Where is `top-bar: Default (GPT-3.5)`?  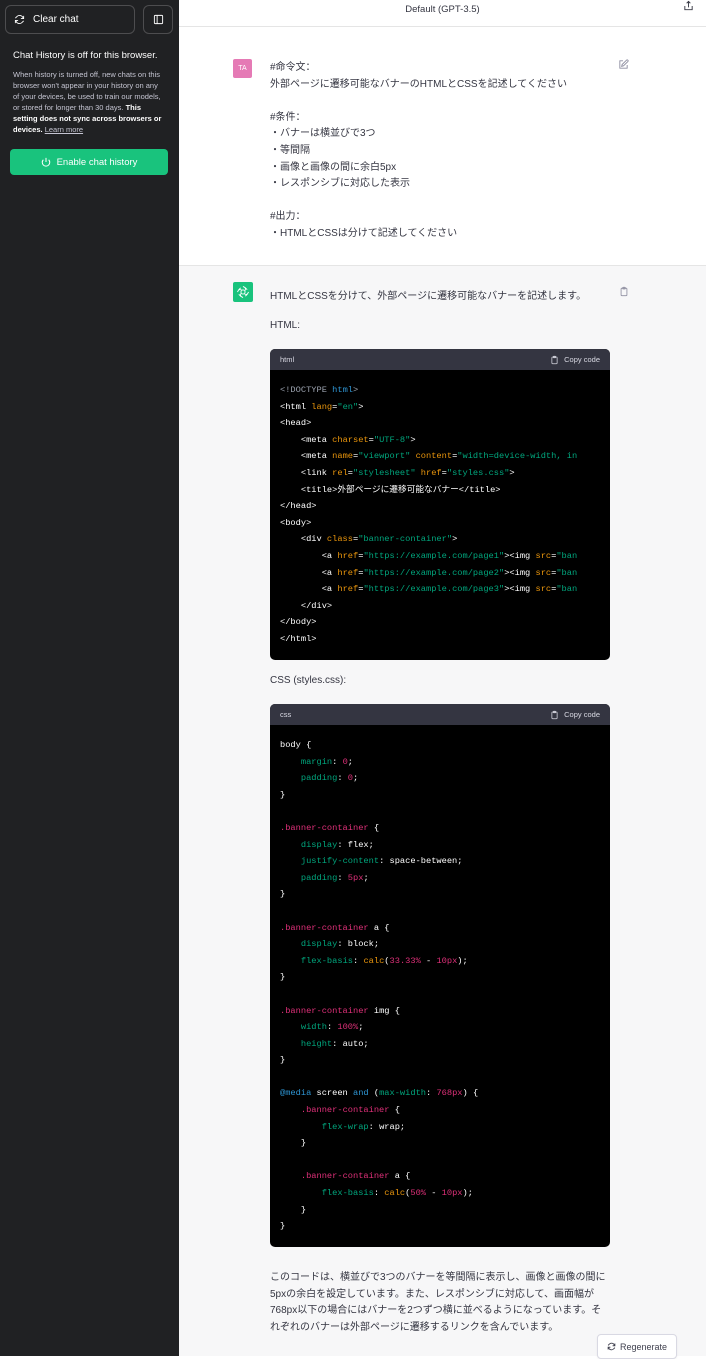
top-bar: Default (GPT-3.5) is located at coordinates (442, 13).